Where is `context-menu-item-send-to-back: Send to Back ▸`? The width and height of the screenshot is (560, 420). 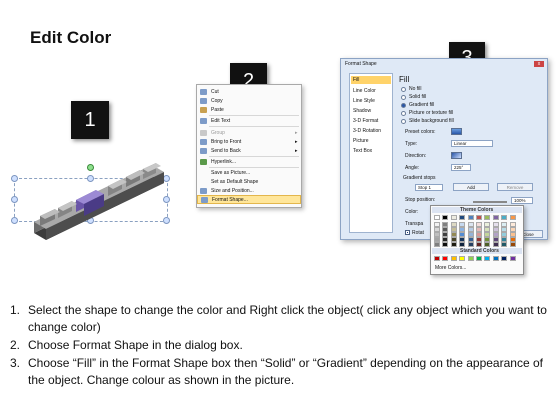 context-menu-item-send-to-back: Send to Back ▸ is located at coordinates (249, 150).